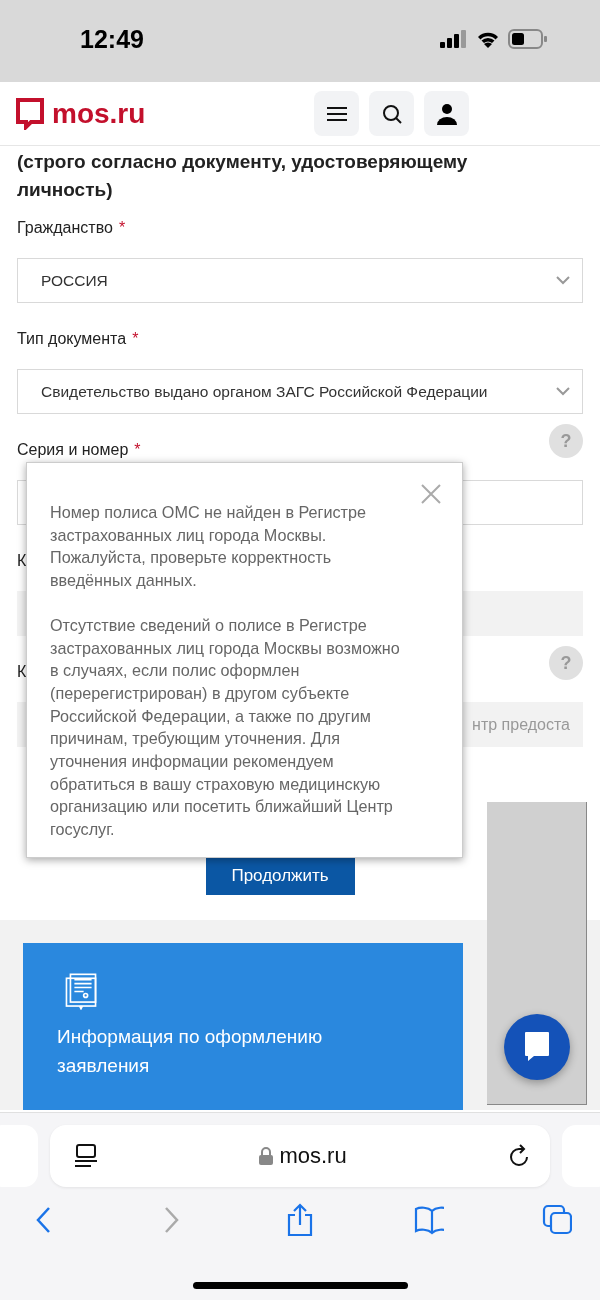  What do you see at coordinates (300, 391) in the screenshot?
I see `select-field: Свидетельство выдано органом ЗАГС Российской Федерации` at bounding box center [300, 391].